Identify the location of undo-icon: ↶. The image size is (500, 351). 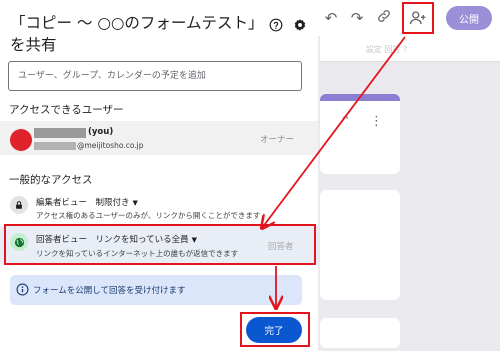
(331, 18).